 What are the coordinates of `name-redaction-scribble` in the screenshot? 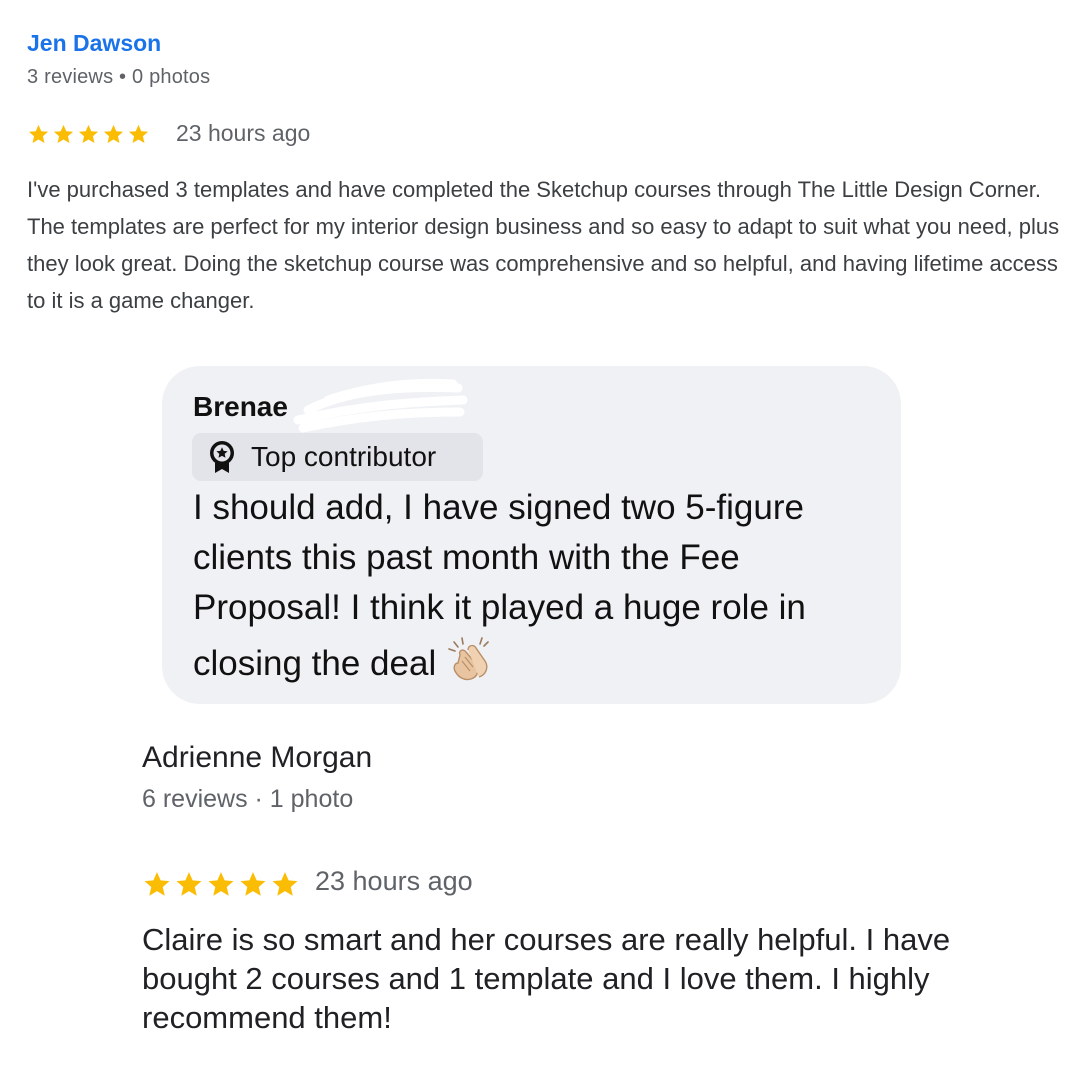 It's located at (380, 405).